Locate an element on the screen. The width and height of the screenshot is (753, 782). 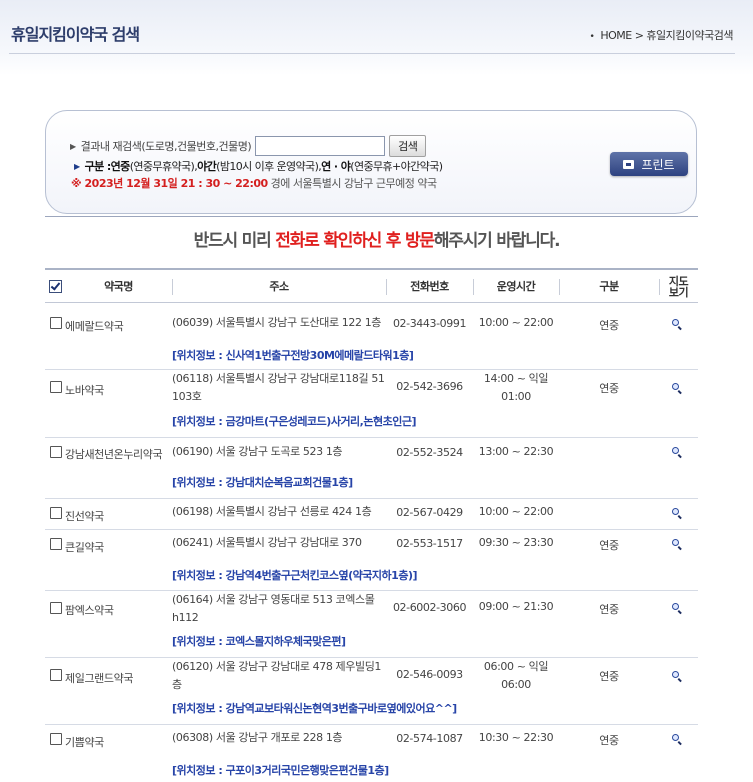
pharmacy-name: 기쁨약국 is located at coordinates (84, 742).